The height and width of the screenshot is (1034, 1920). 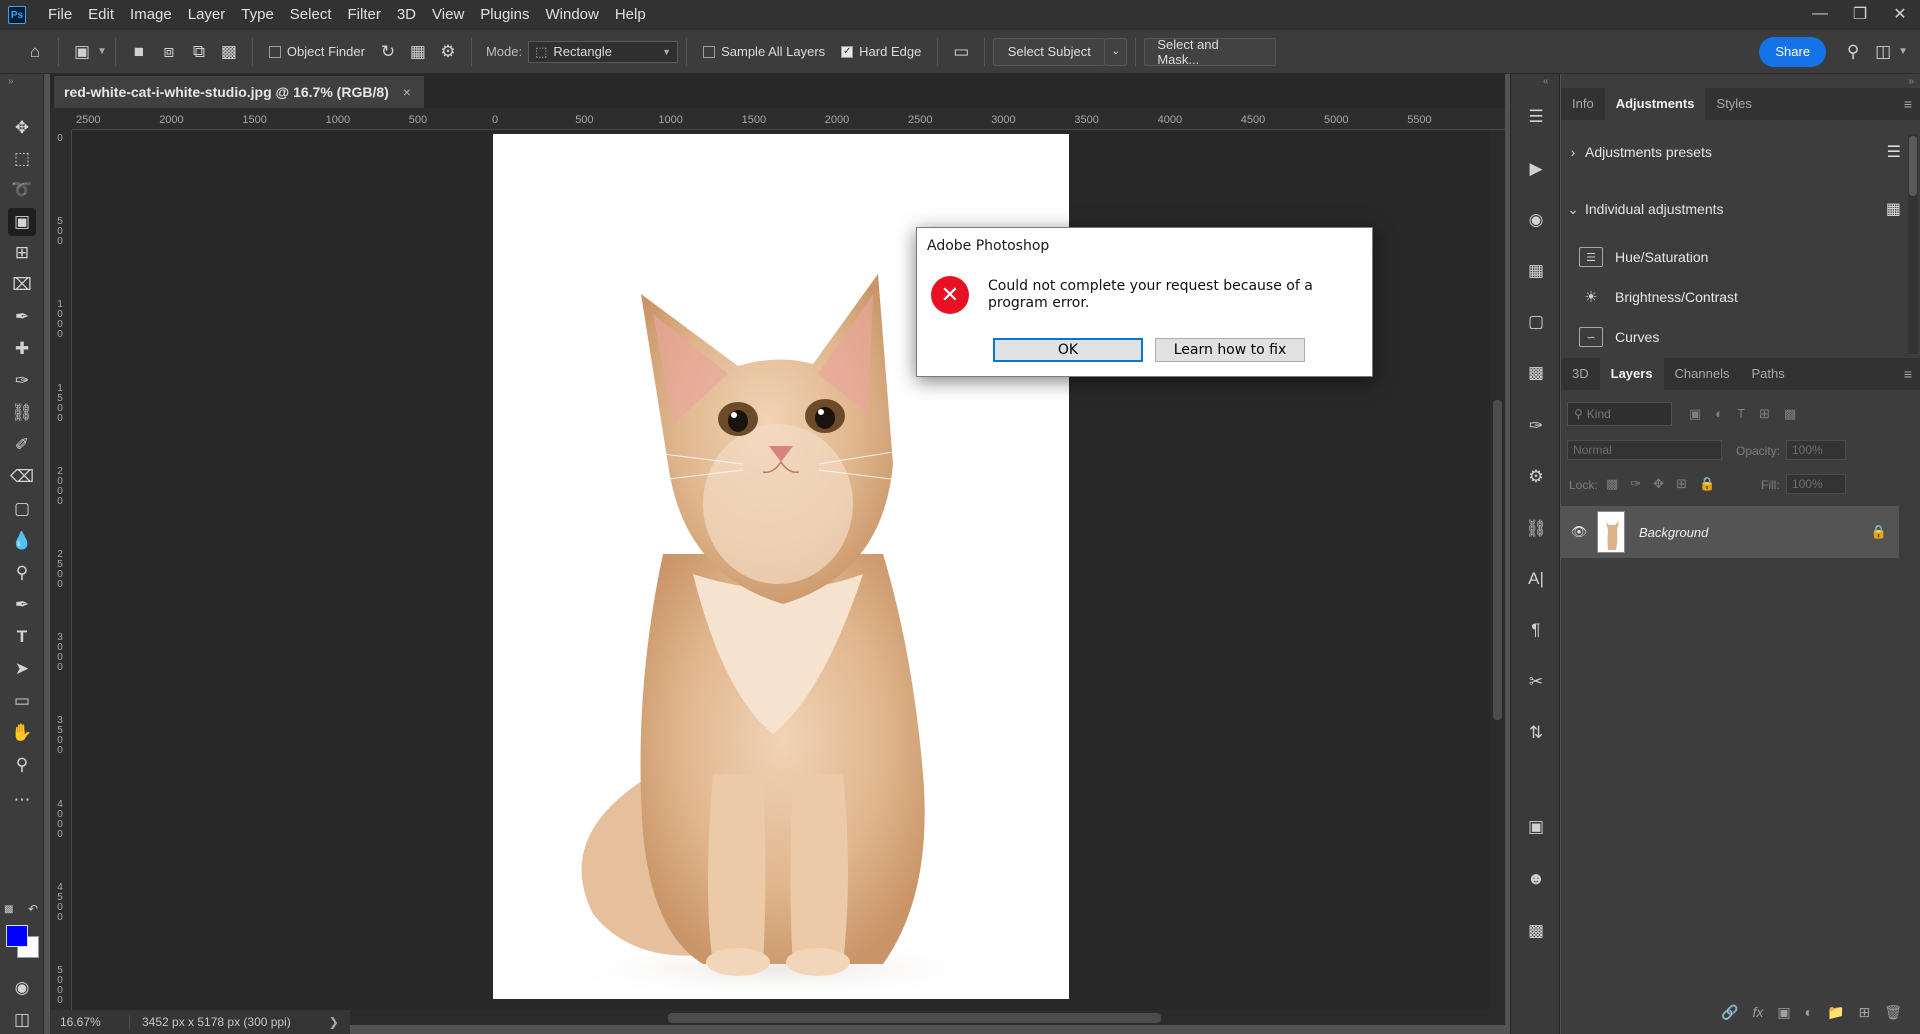 I want to click on chevron-right-icon: ❯, so click(x=334, y=1022).